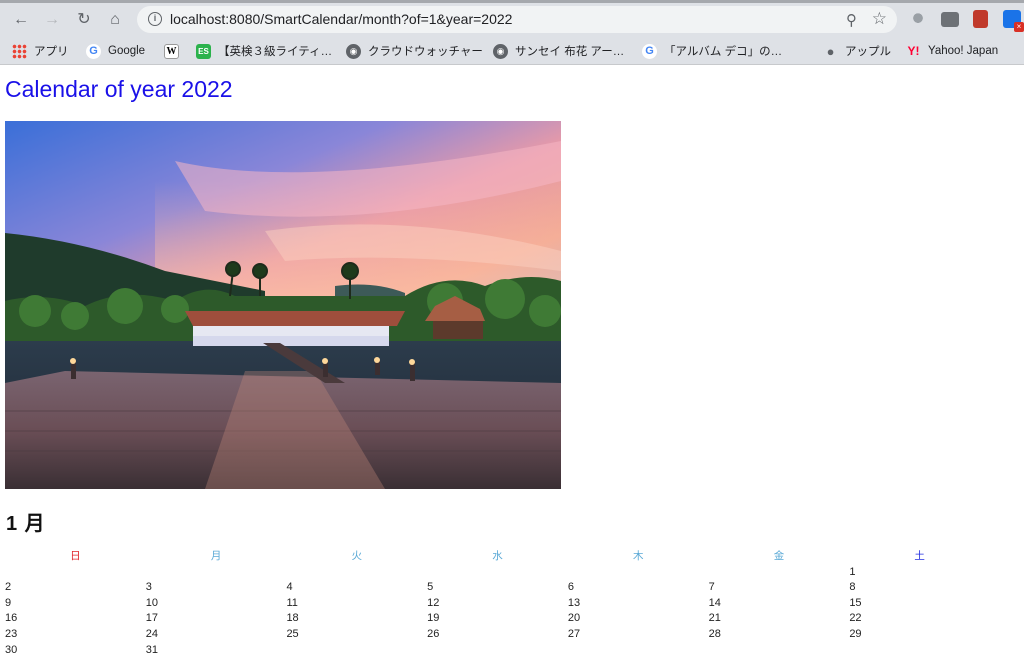 The height and width of the screenshot is (669, 1024). I want to click on extension-icon: ×, so click(1013, 21).